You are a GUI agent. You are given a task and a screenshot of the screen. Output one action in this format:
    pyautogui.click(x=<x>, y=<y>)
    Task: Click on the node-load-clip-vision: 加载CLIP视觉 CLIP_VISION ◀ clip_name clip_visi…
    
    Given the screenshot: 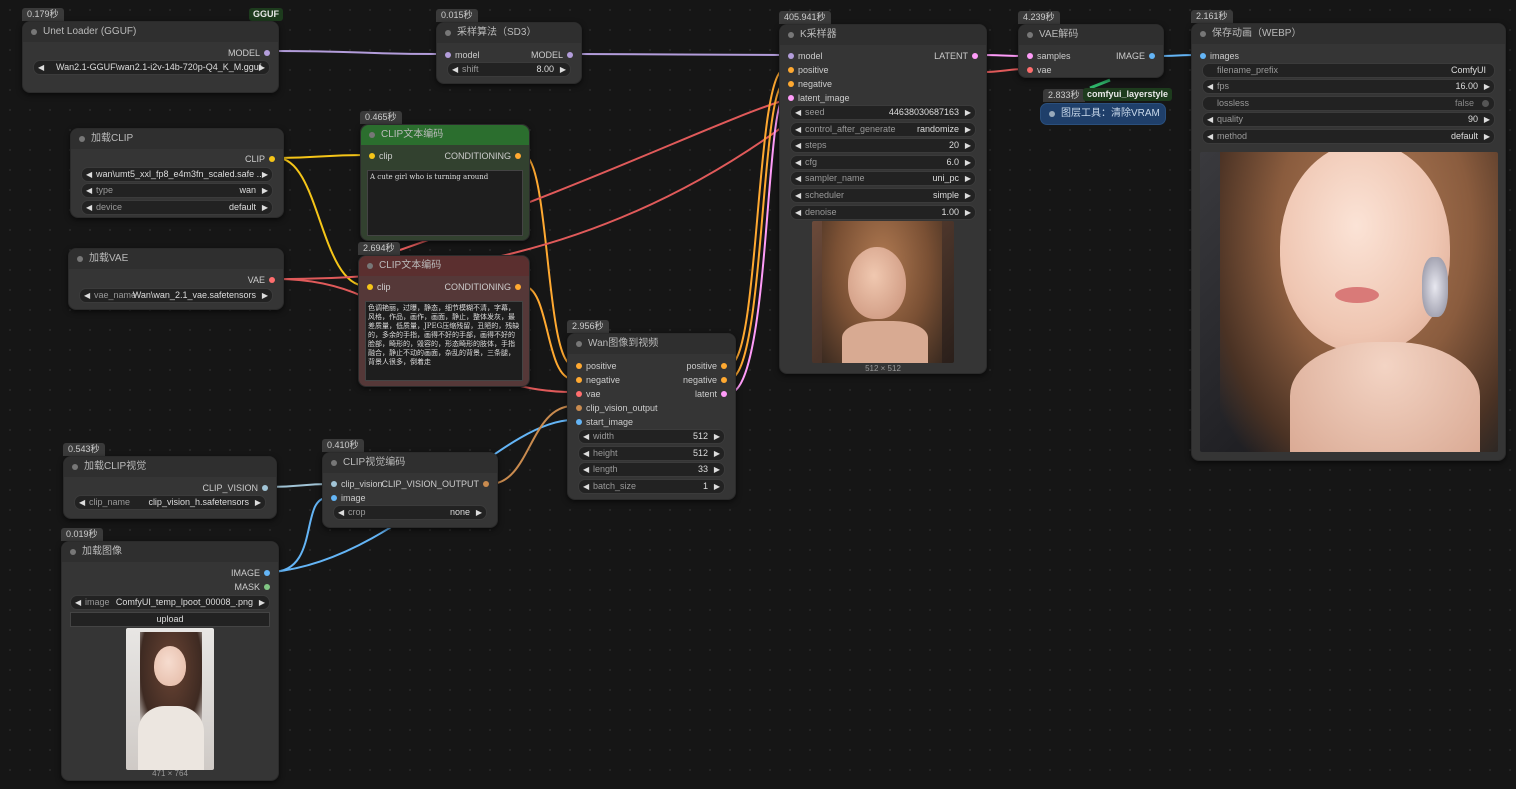 What is the action you would take?
    pyautogui.click(x=170, y=487)
    